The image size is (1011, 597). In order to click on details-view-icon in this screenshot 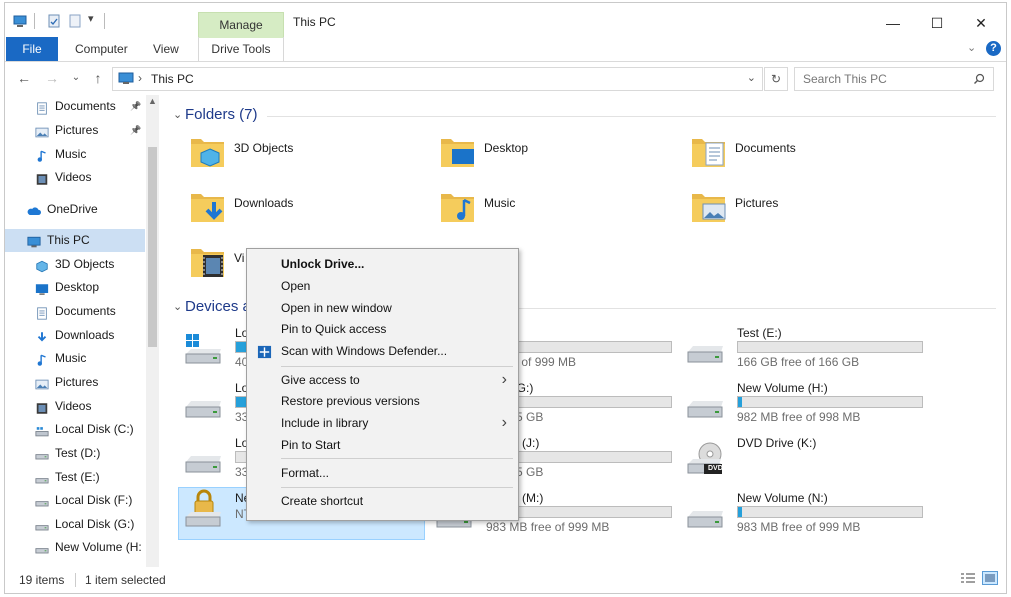, I will do `click(968, 579)`.